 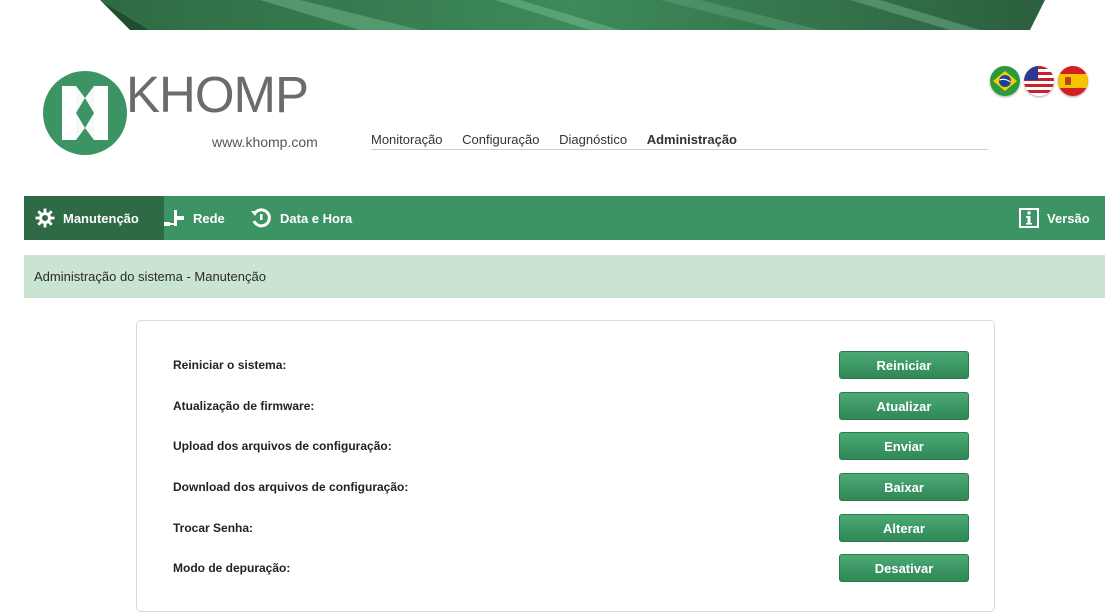 I want to click on action-label: Modo de depuração:, so click(x=232, y=568).